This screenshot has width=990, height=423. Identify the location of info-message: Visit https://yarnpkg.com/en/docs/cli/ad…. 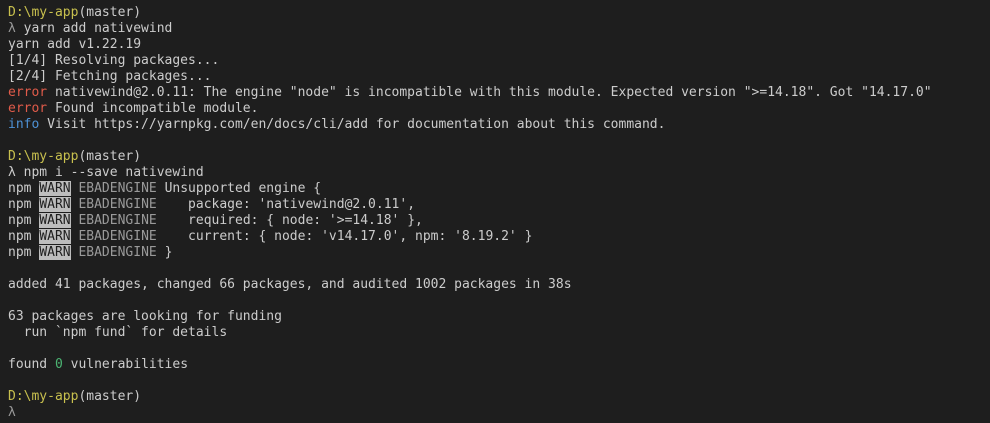
(356, 124).